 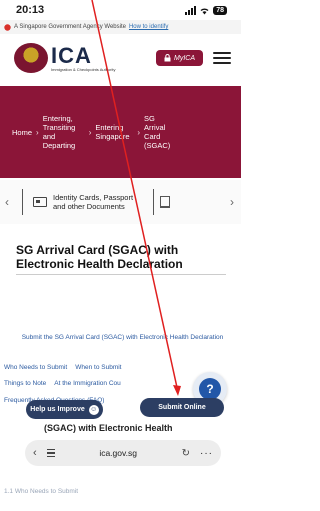 I want to click on browser-toolbar: ‹ ica.gov.sg ↻ ···, so click(x=123, y=453).